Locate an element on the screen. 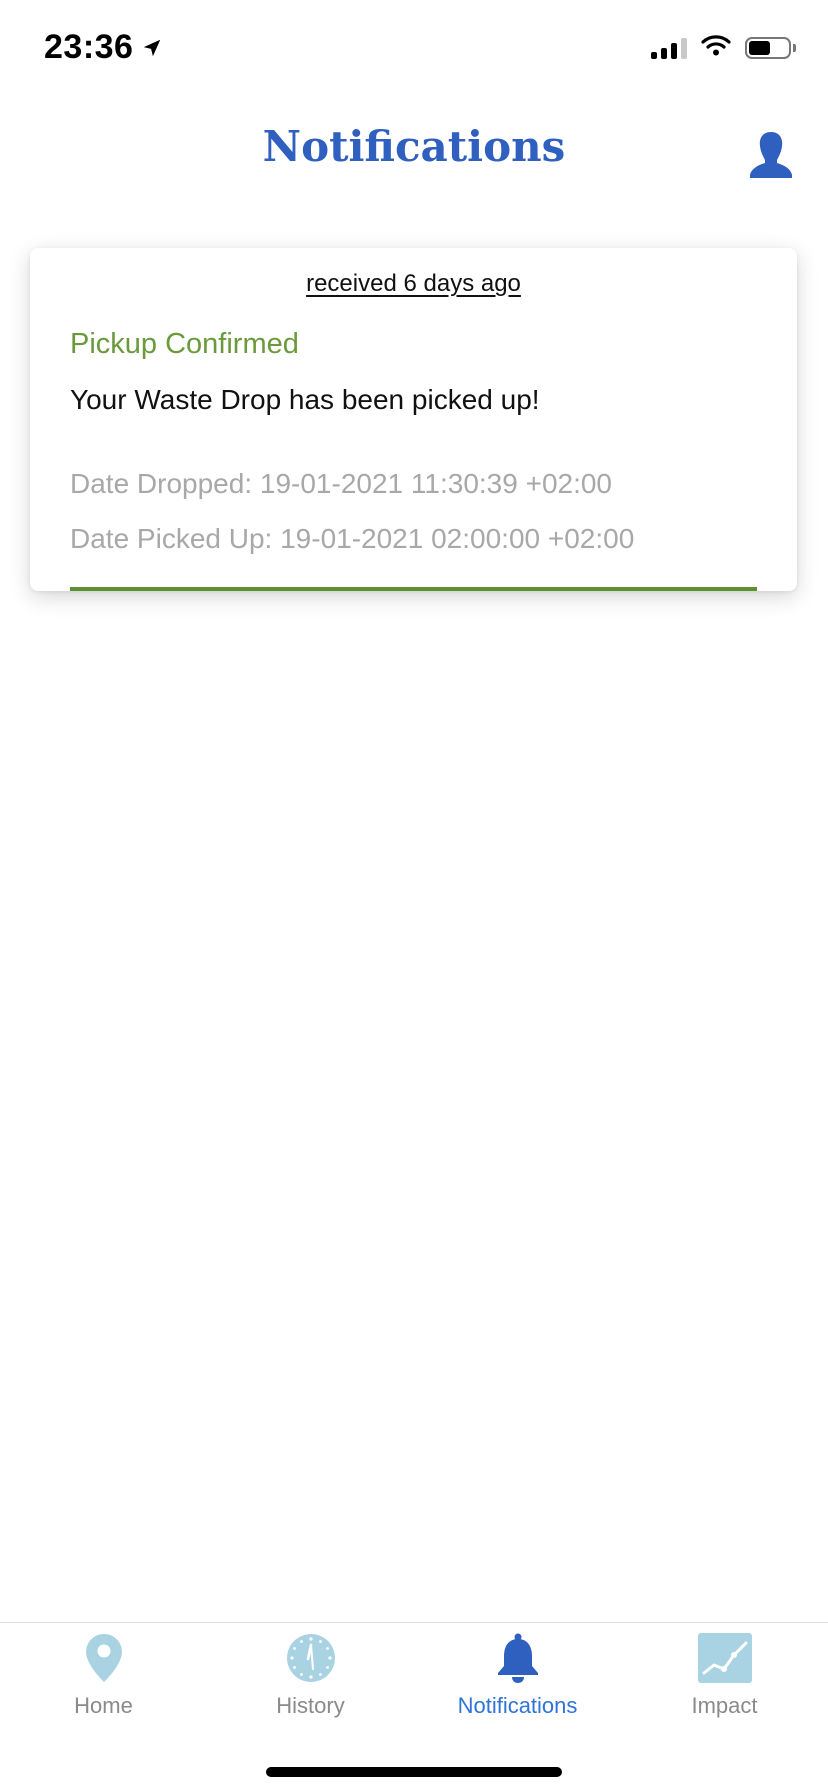 Image resolution: width=828 pixels, height=1792 pixels. tab-history-label: History is located at coordinates (310, 1705).